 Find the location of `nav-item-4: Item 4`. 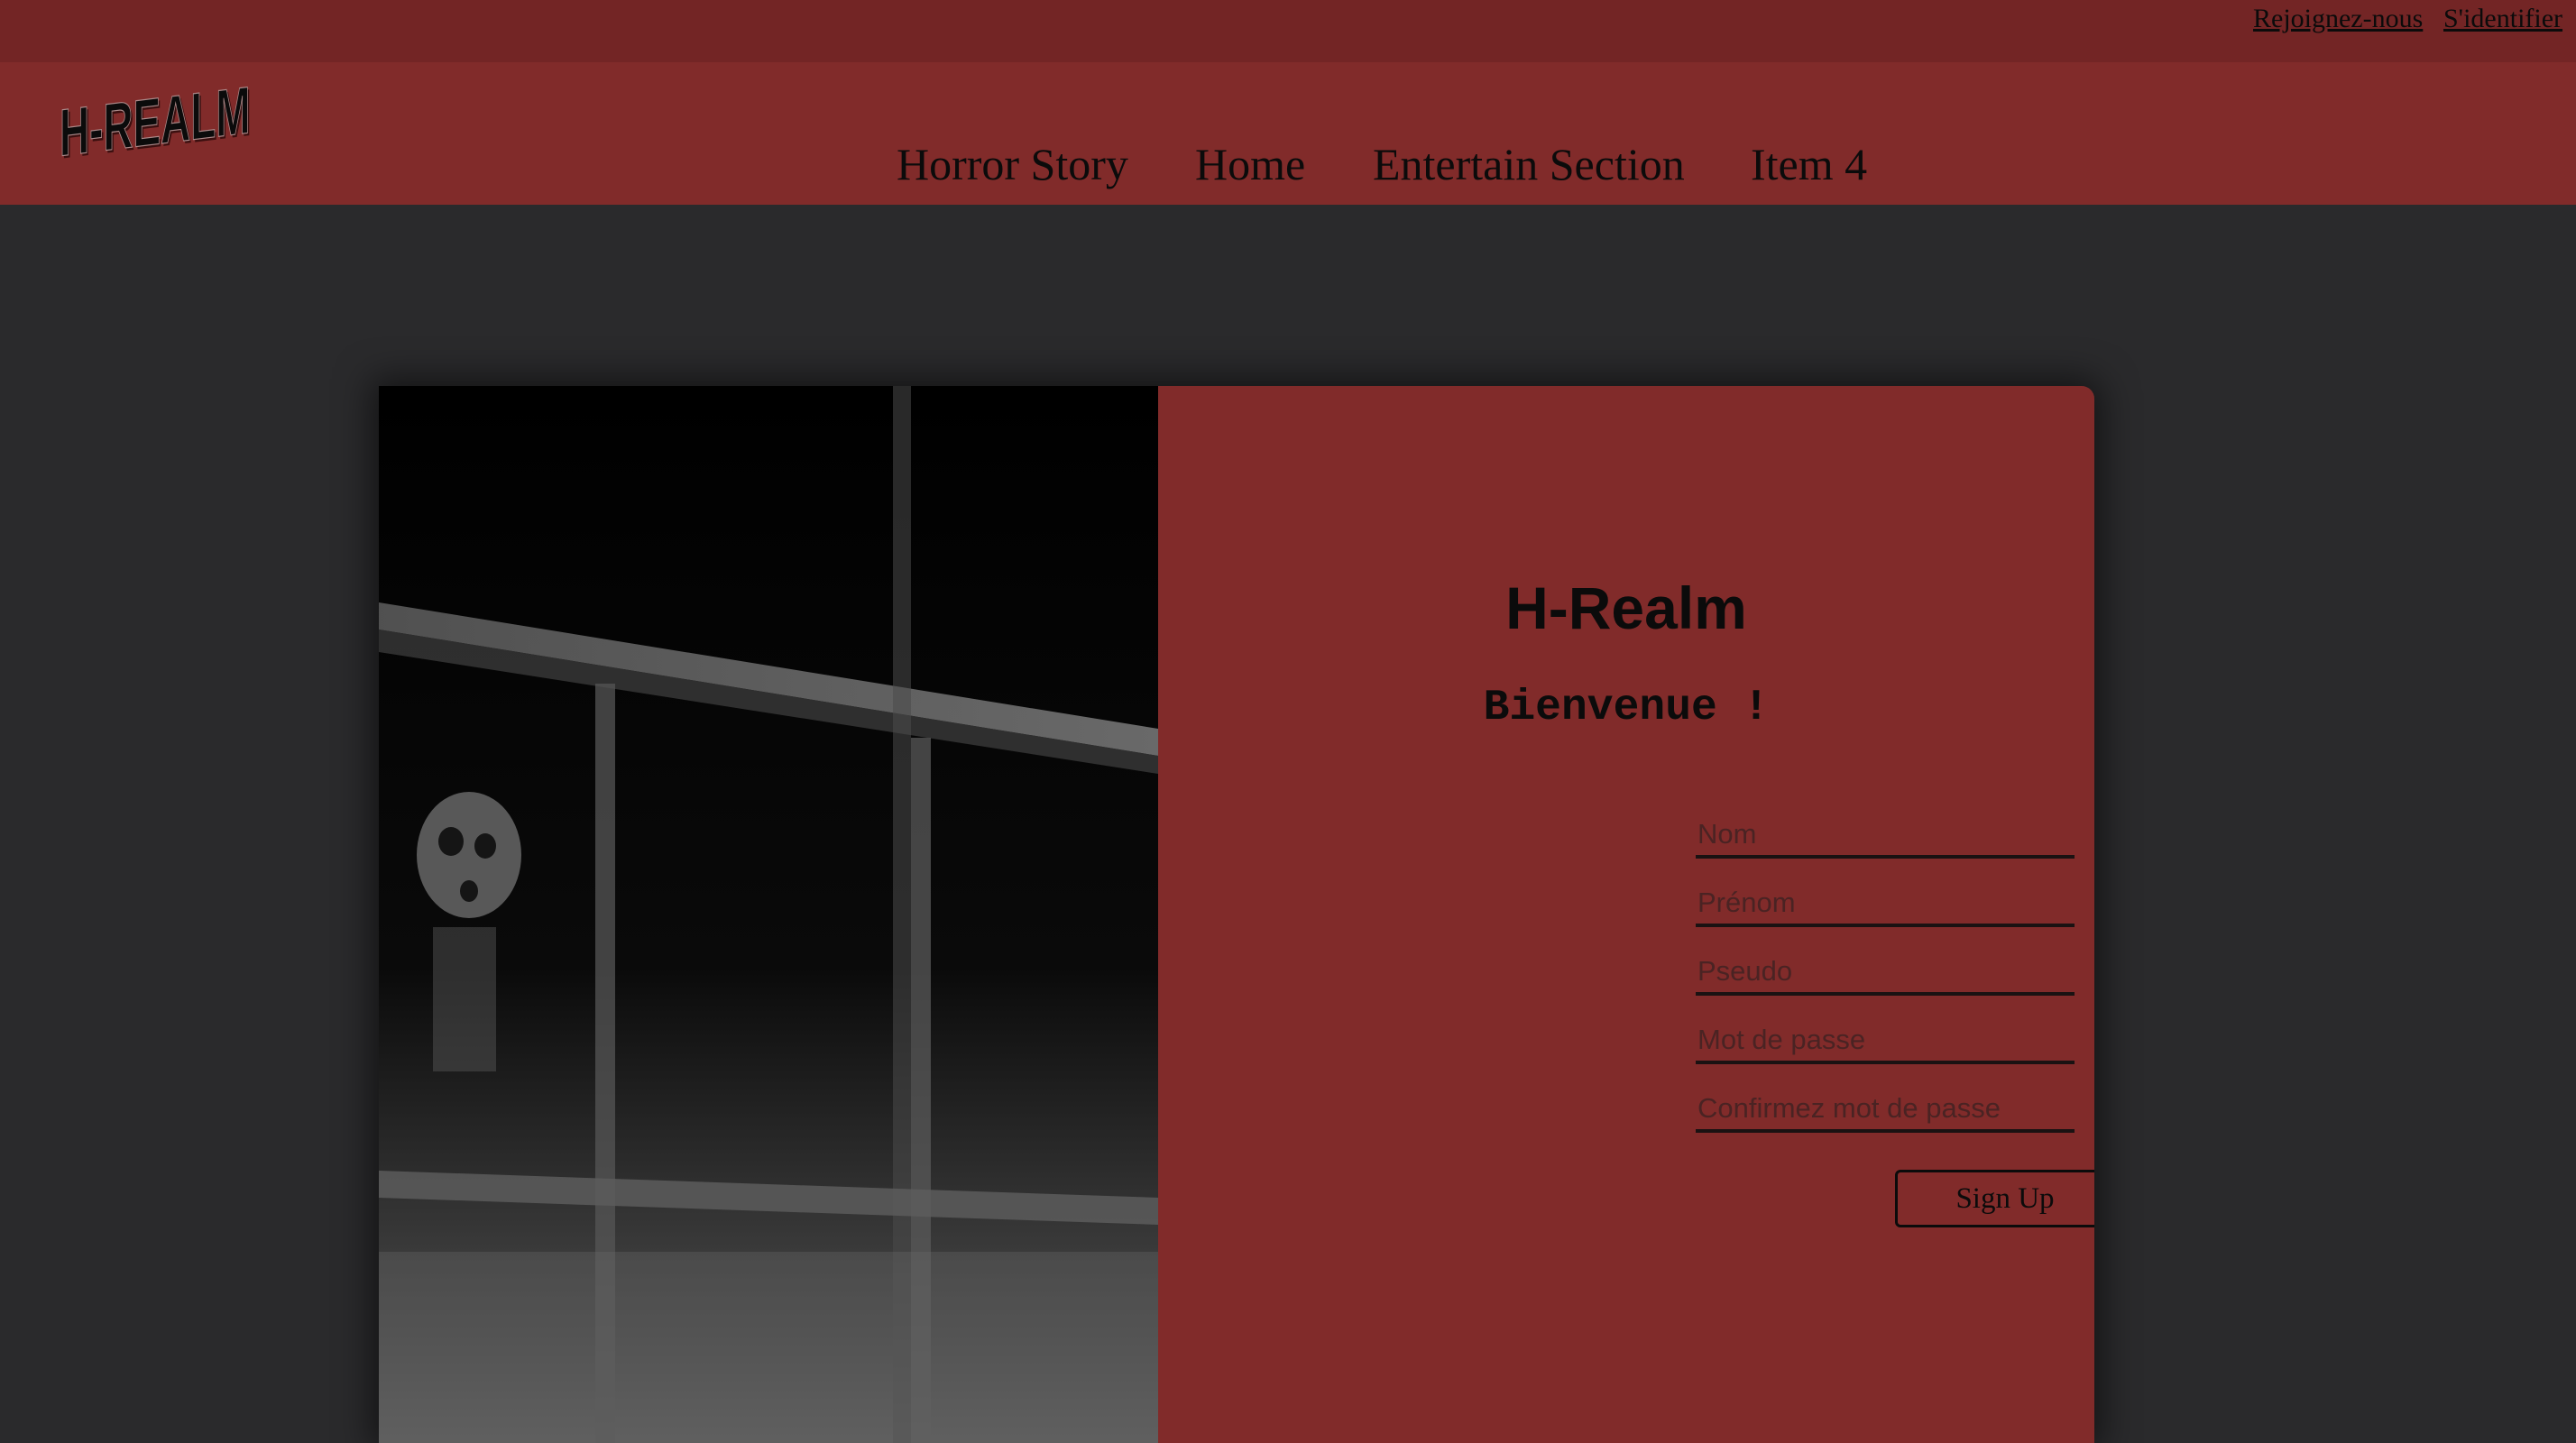

nav-item-4: Item 4 is located at coordinates (1809, 164).